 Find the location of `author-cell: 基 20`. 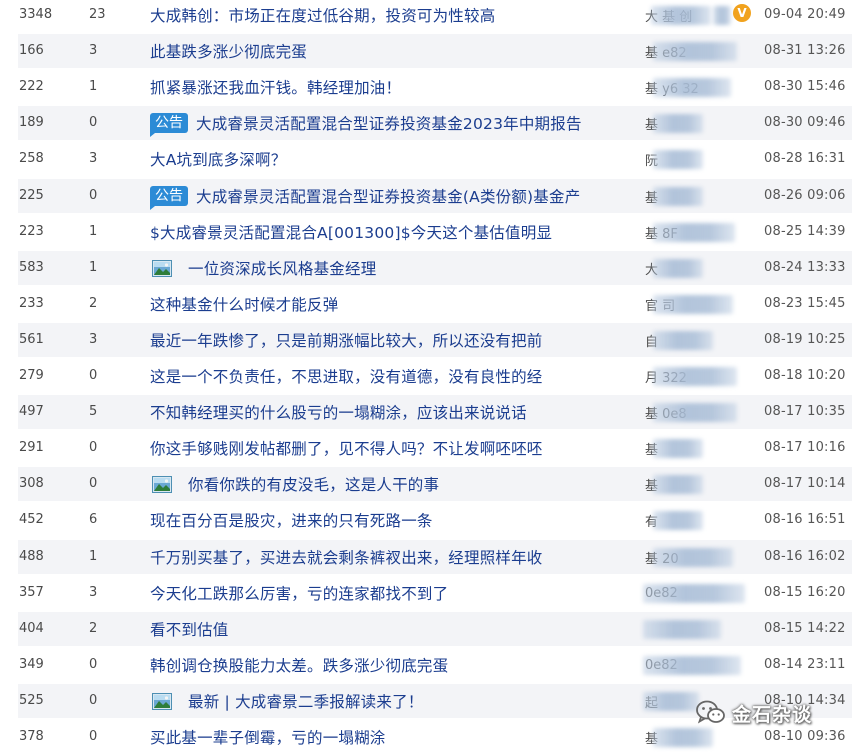

author-cell: 基 20 is located at coordinates (702, 557).